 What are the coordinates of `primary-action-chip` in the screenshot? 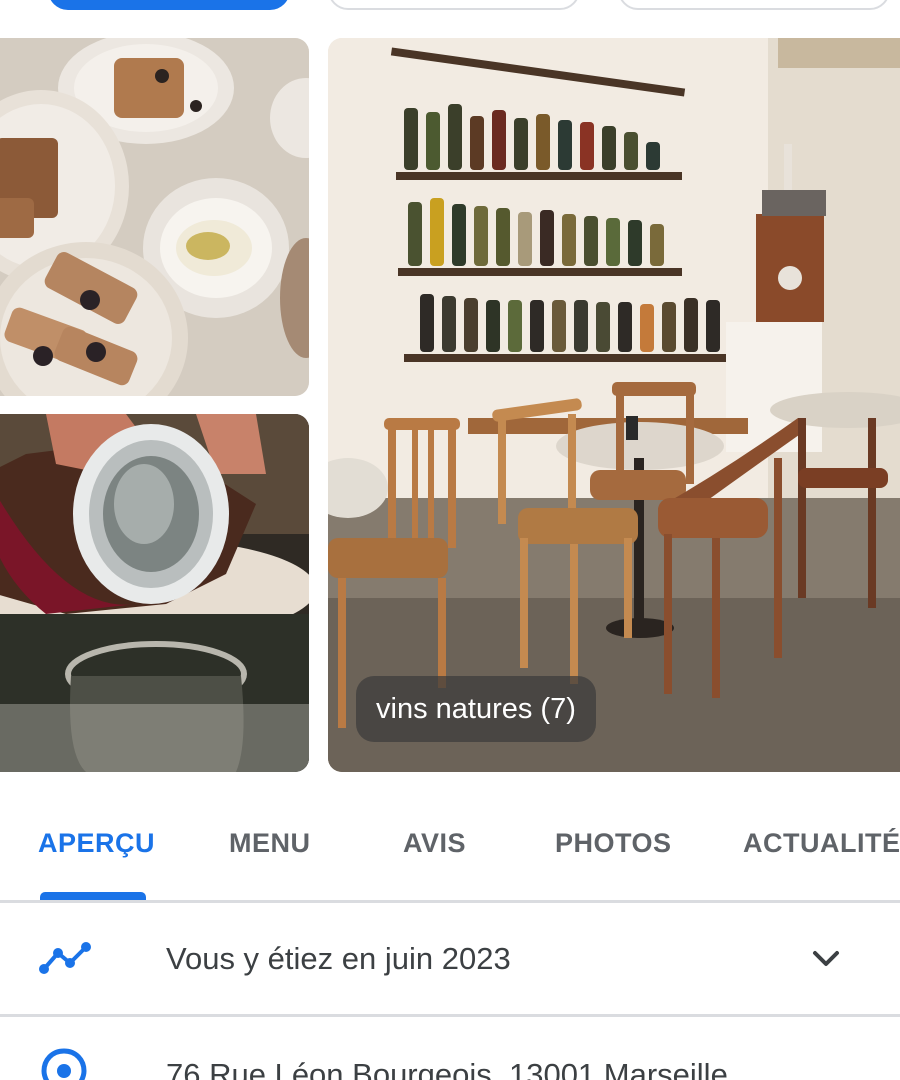 It's located at (169, 5).